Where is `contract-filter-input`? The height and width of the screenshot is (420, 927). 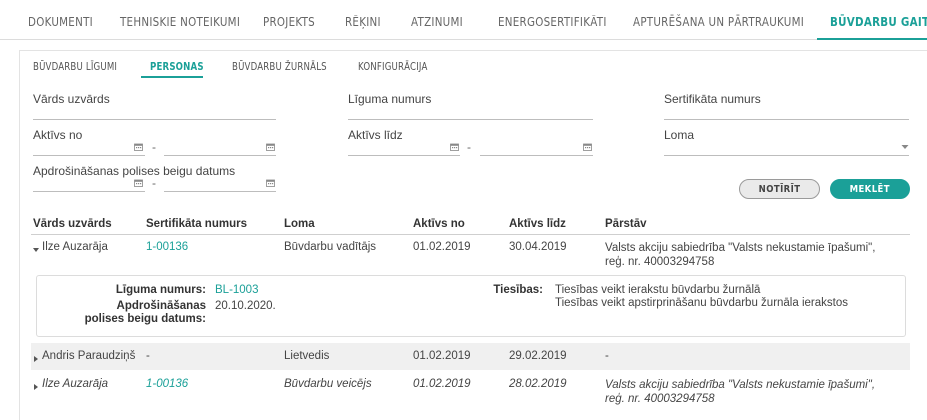
contract-filter-input is located at coordinates (470, 119).